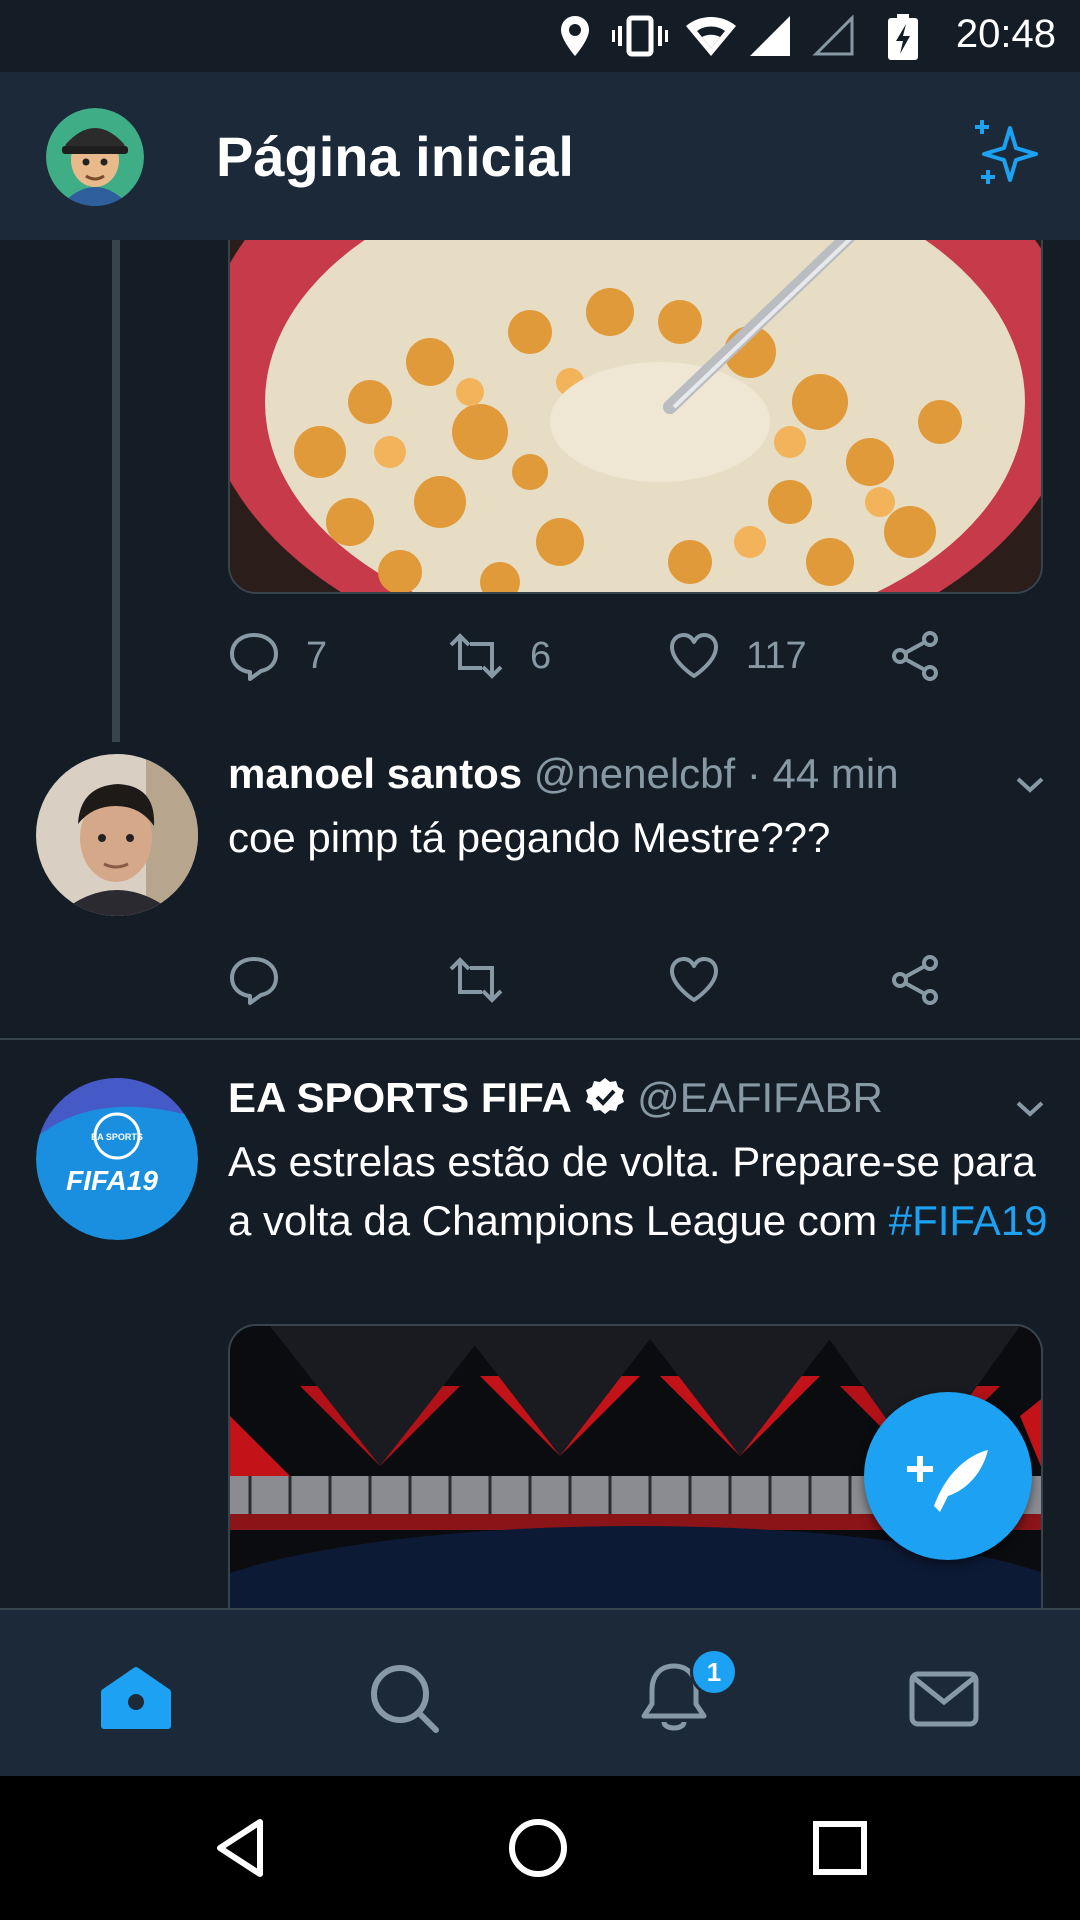 This screenshot has height=1920, width=1080. I want to click on fifa-logo-text: FIFA19, so click(112, 1180).